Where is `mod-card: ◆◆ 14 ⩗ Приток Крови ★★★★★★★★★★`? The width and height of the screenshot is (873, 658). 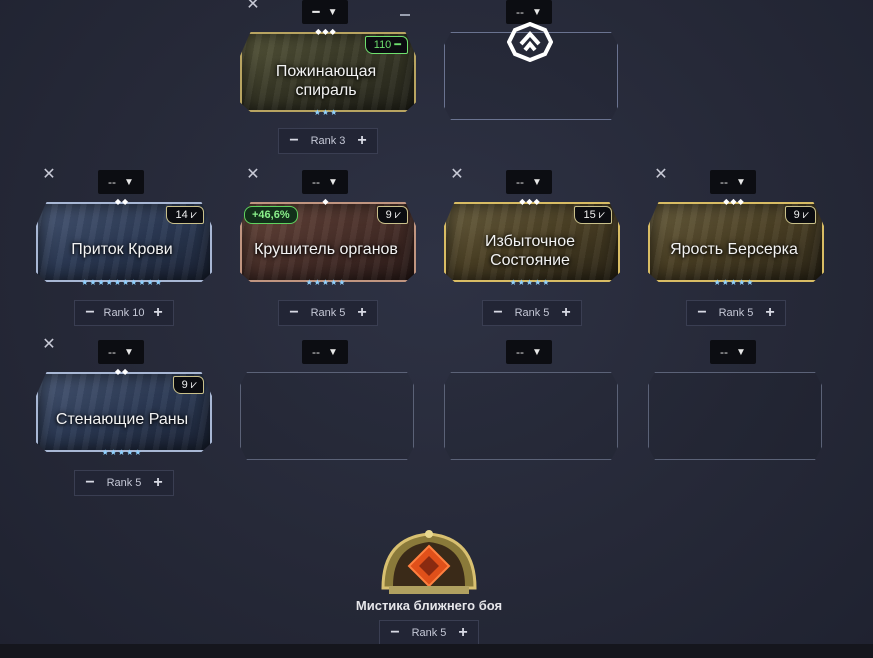 mod-card: ◆◆ 14 ⩗ Приток Крови ★★★★★★★★★★ is located at coordinates (122, 243).